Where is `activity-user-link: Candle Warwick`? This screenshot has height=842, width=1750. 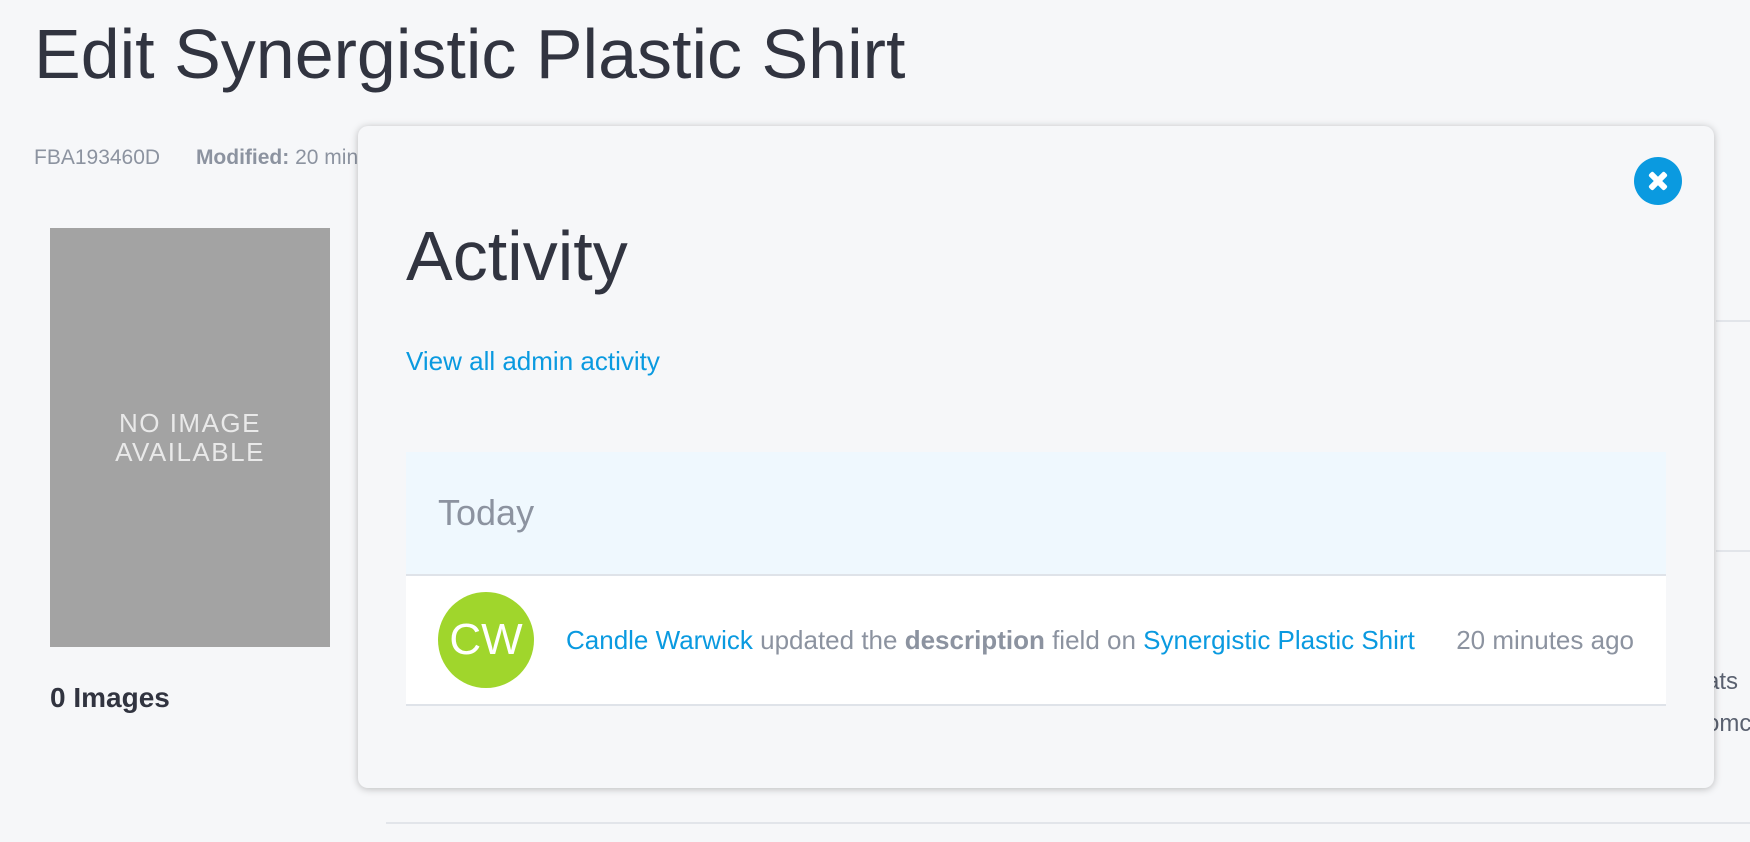
activity-user-link: Candle Warwick is located at coordinates (659, 640).